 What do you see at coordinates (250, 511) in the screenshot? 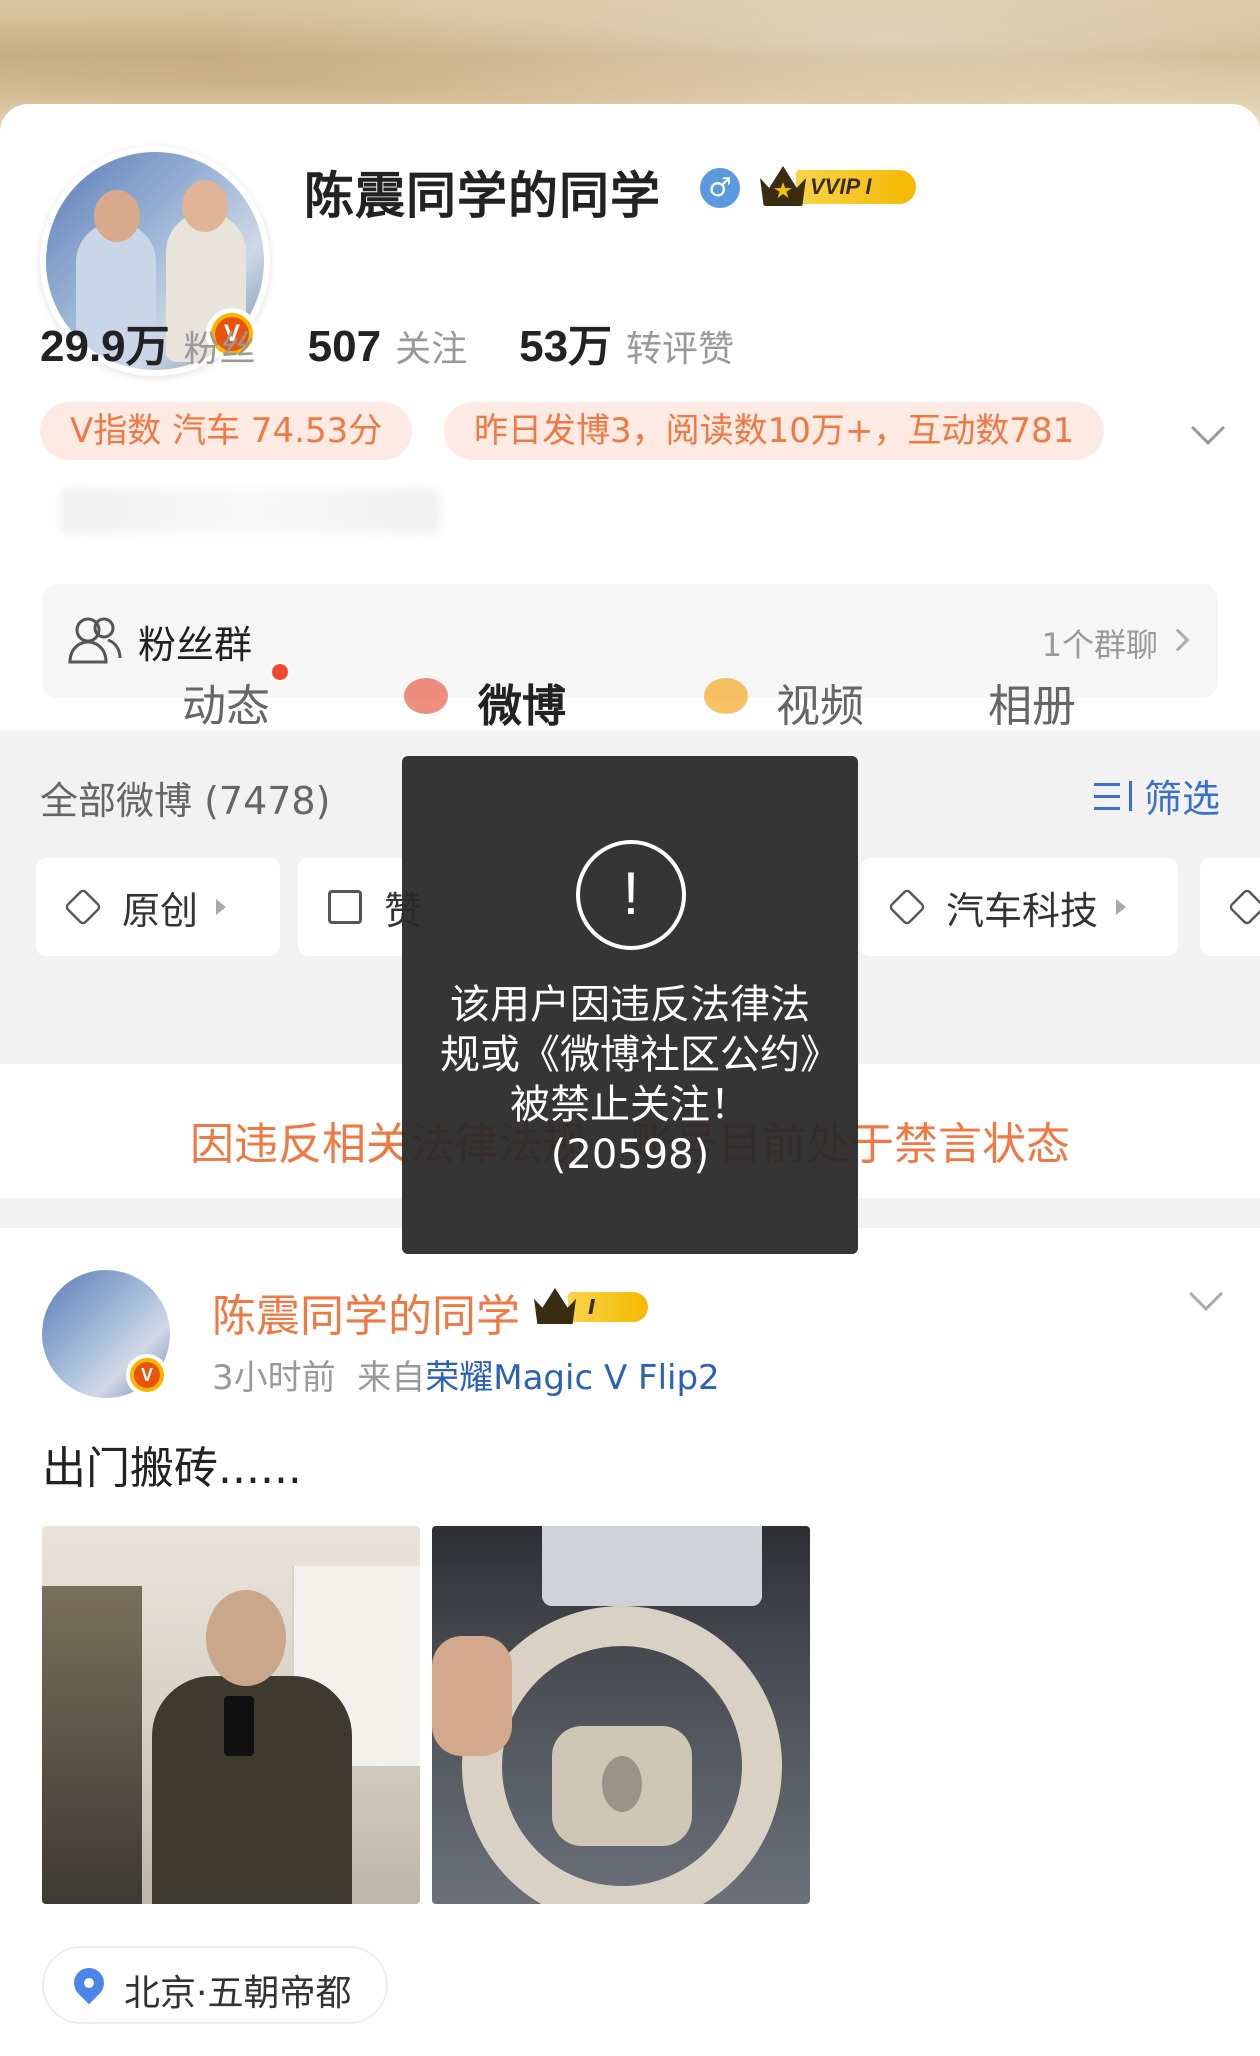
I see `blurred-bio` at bounding box center [250, 511].